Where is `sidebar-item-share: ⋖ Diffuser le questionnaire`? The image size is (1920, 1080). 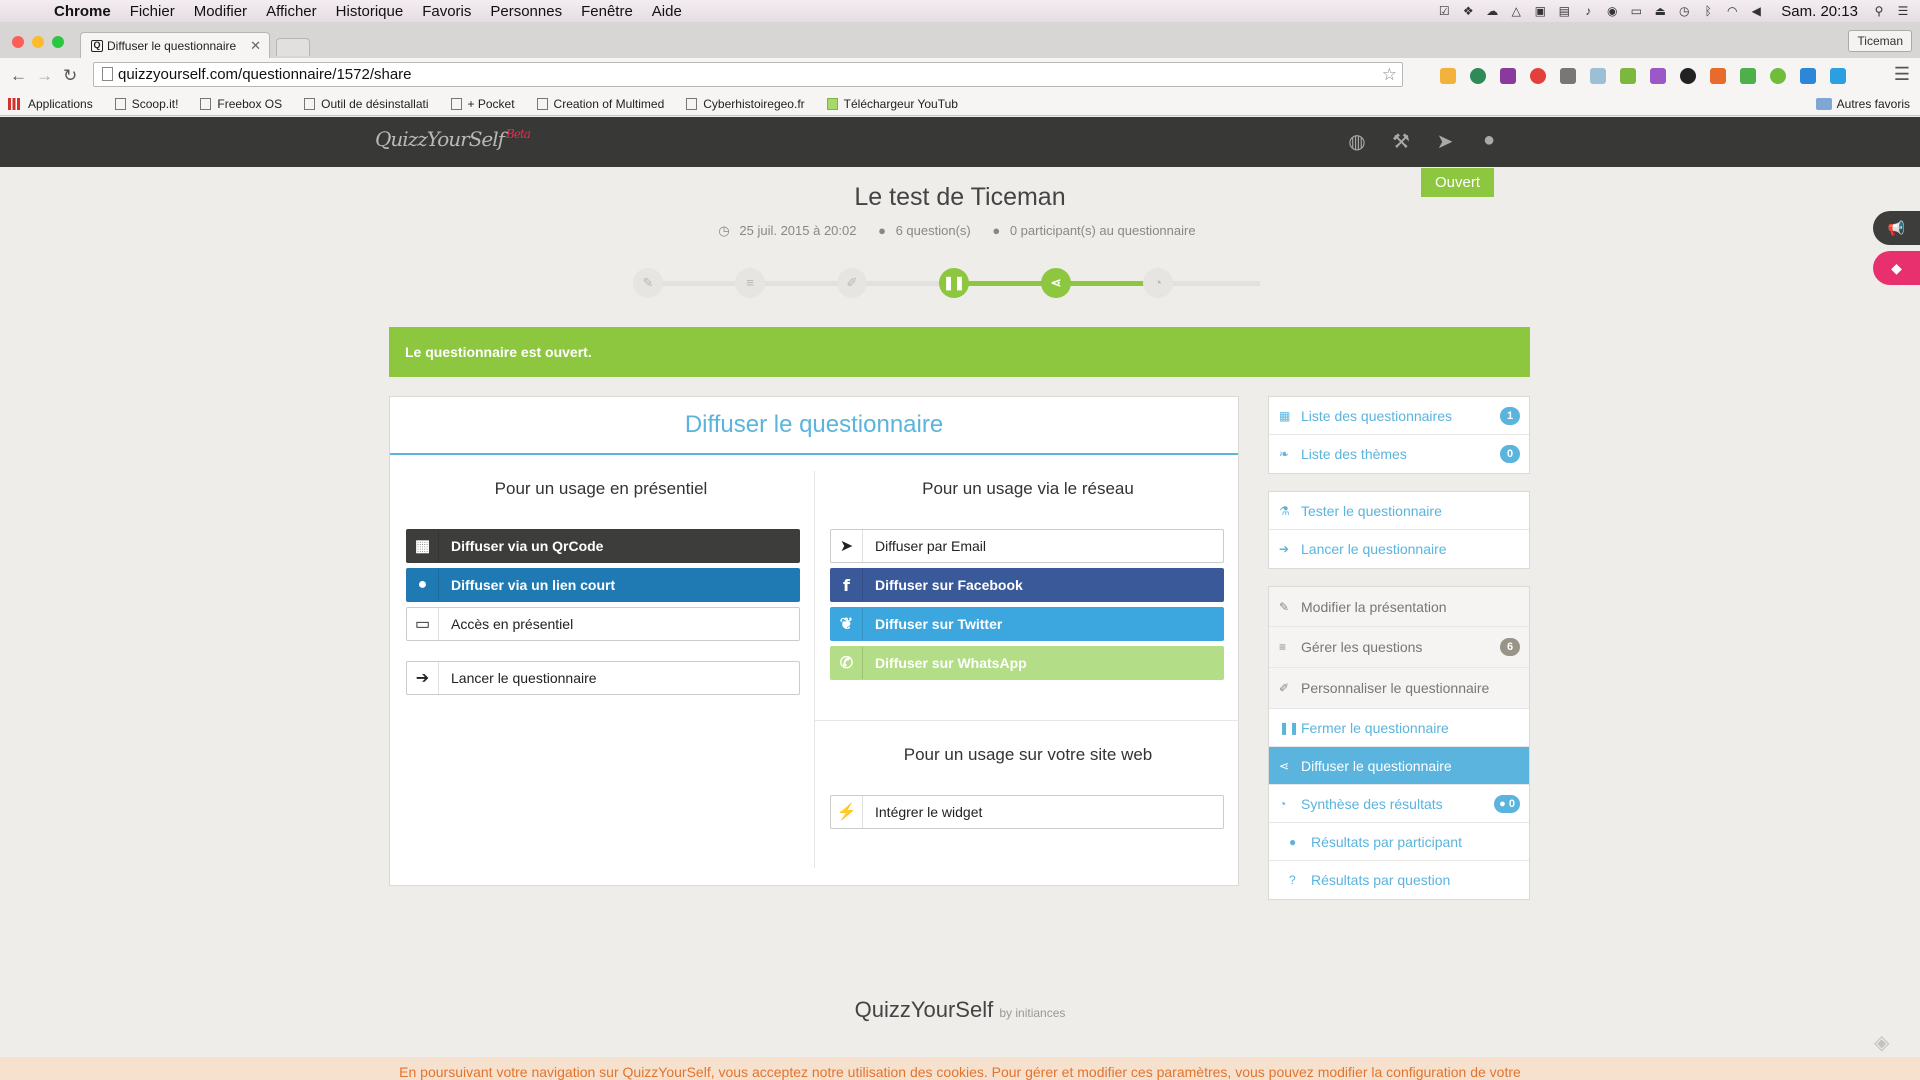 sidebar-item-share: ⋖ Diffuser le questionnaire is located at coordinates (1399, 766).